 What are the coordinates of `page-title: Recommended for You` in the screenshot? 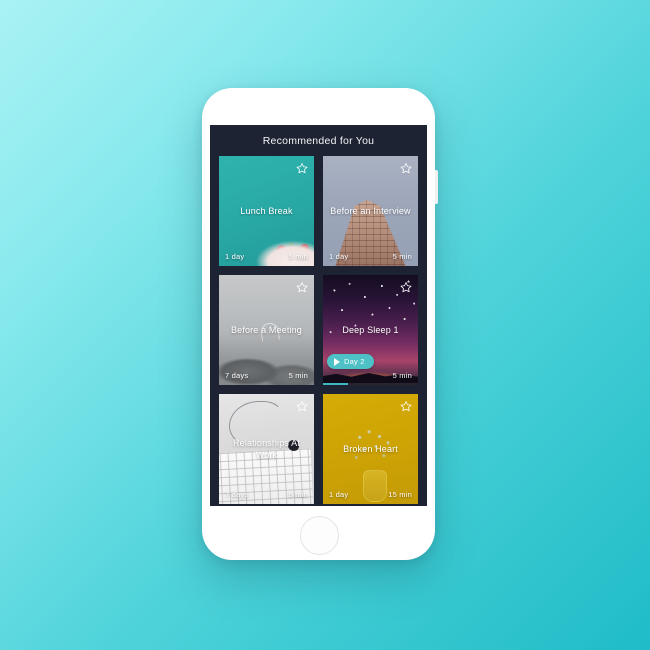 It's located at (318, 141).